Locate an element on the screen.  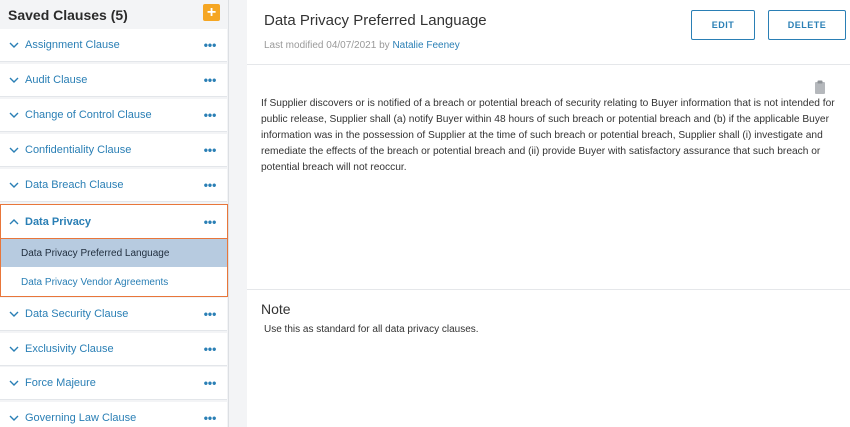
clause-item-exclusivity: Exclusivity Clause ••• is located at coordinates (113, 349).